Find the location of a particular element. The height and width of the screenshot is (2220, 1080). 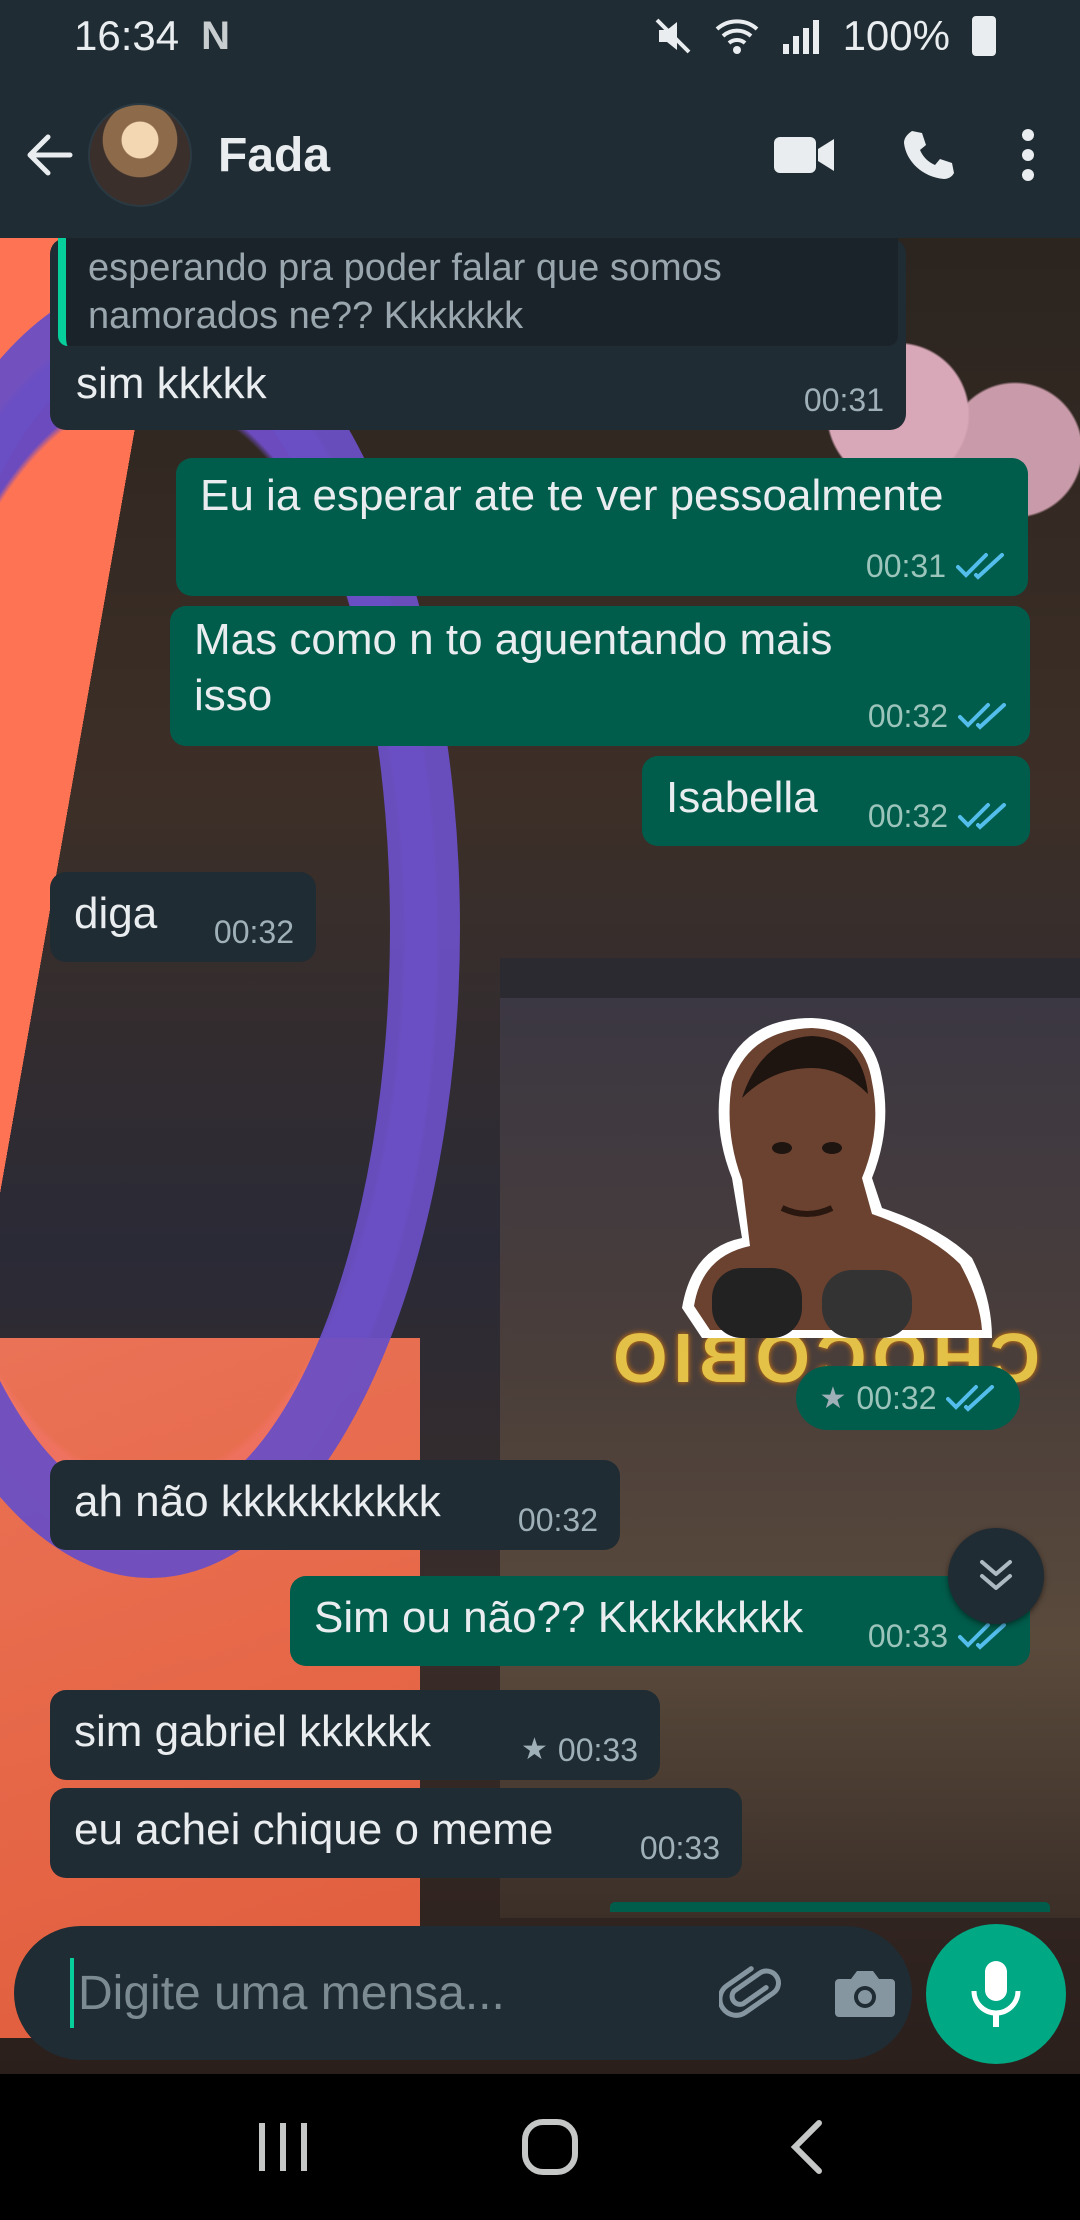

scroll-to-bottom-button is located at coordinates (996, 1576).